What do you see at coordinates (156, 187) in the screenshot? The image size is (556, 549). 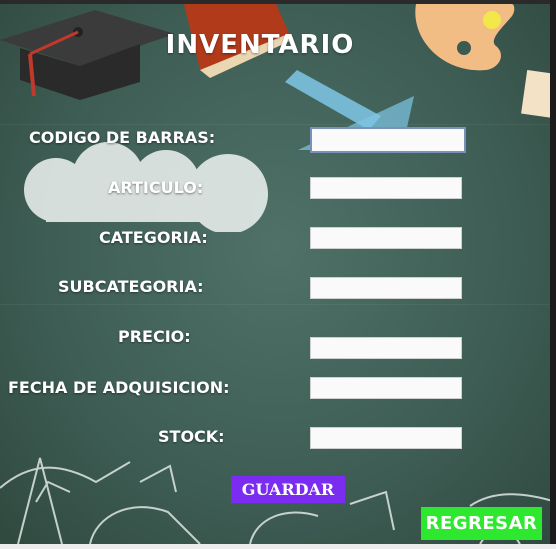 I see `article-label: ARTICULO:` at bounding box center [156, 187].